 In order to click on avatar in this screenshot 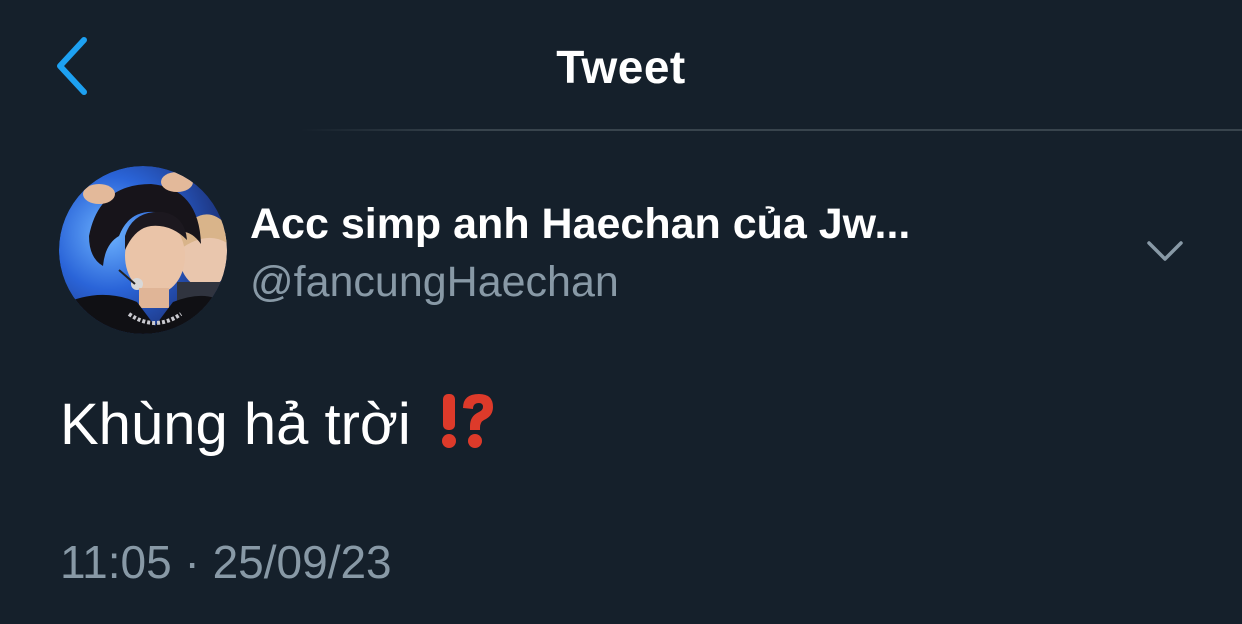, I will do `click(143, 250)`.